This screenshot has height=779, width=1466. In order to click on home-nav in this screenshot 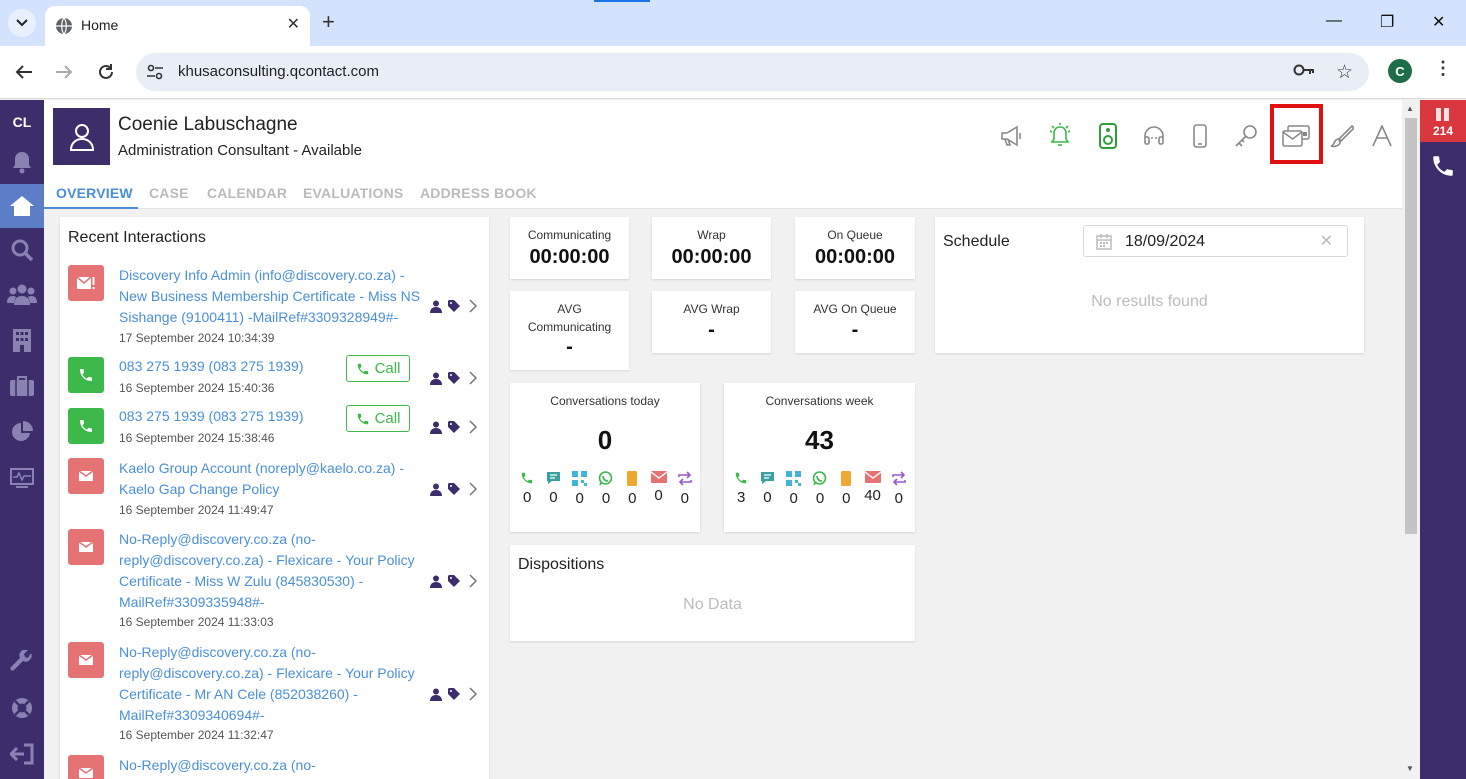, I will do `click(22, 206)`.